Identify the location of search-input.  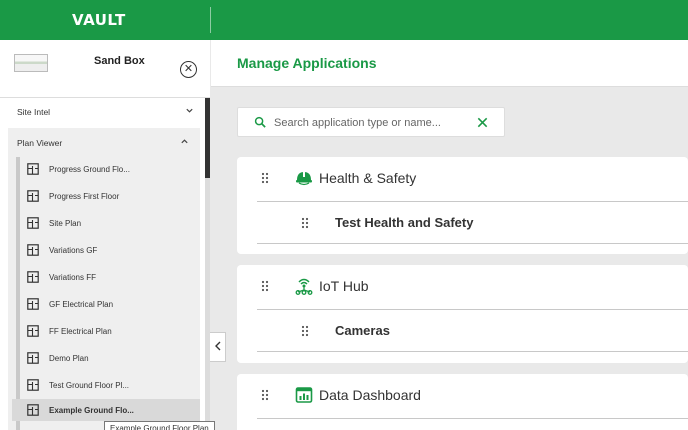
(369, 123).